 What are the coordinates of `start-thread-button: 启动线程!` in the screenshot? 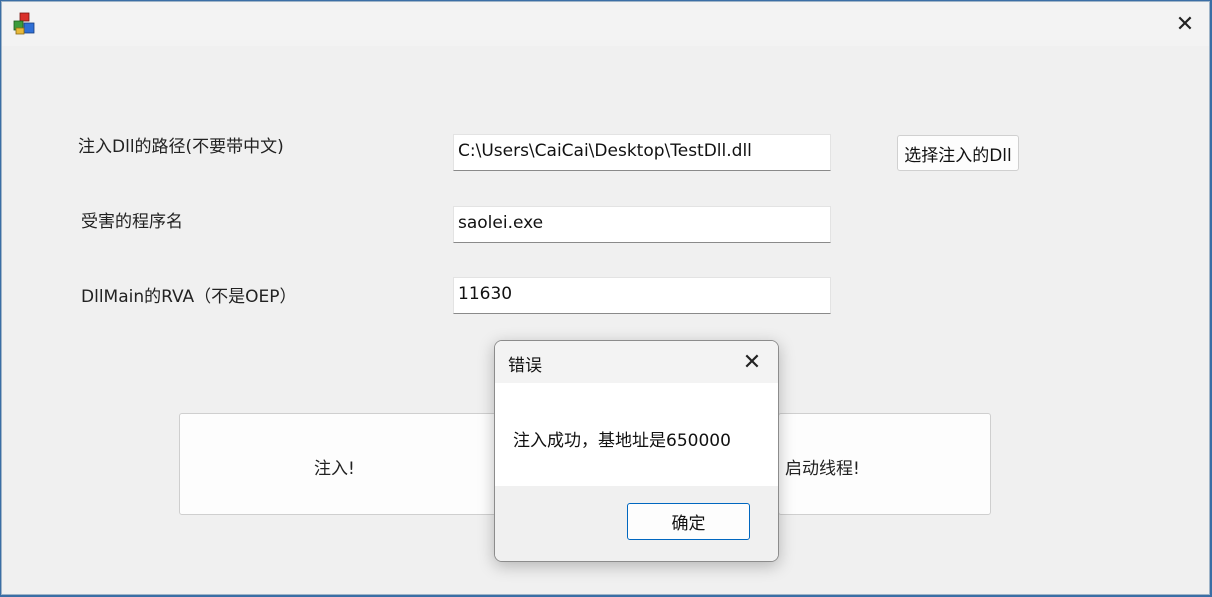 It's located at (884, 464).